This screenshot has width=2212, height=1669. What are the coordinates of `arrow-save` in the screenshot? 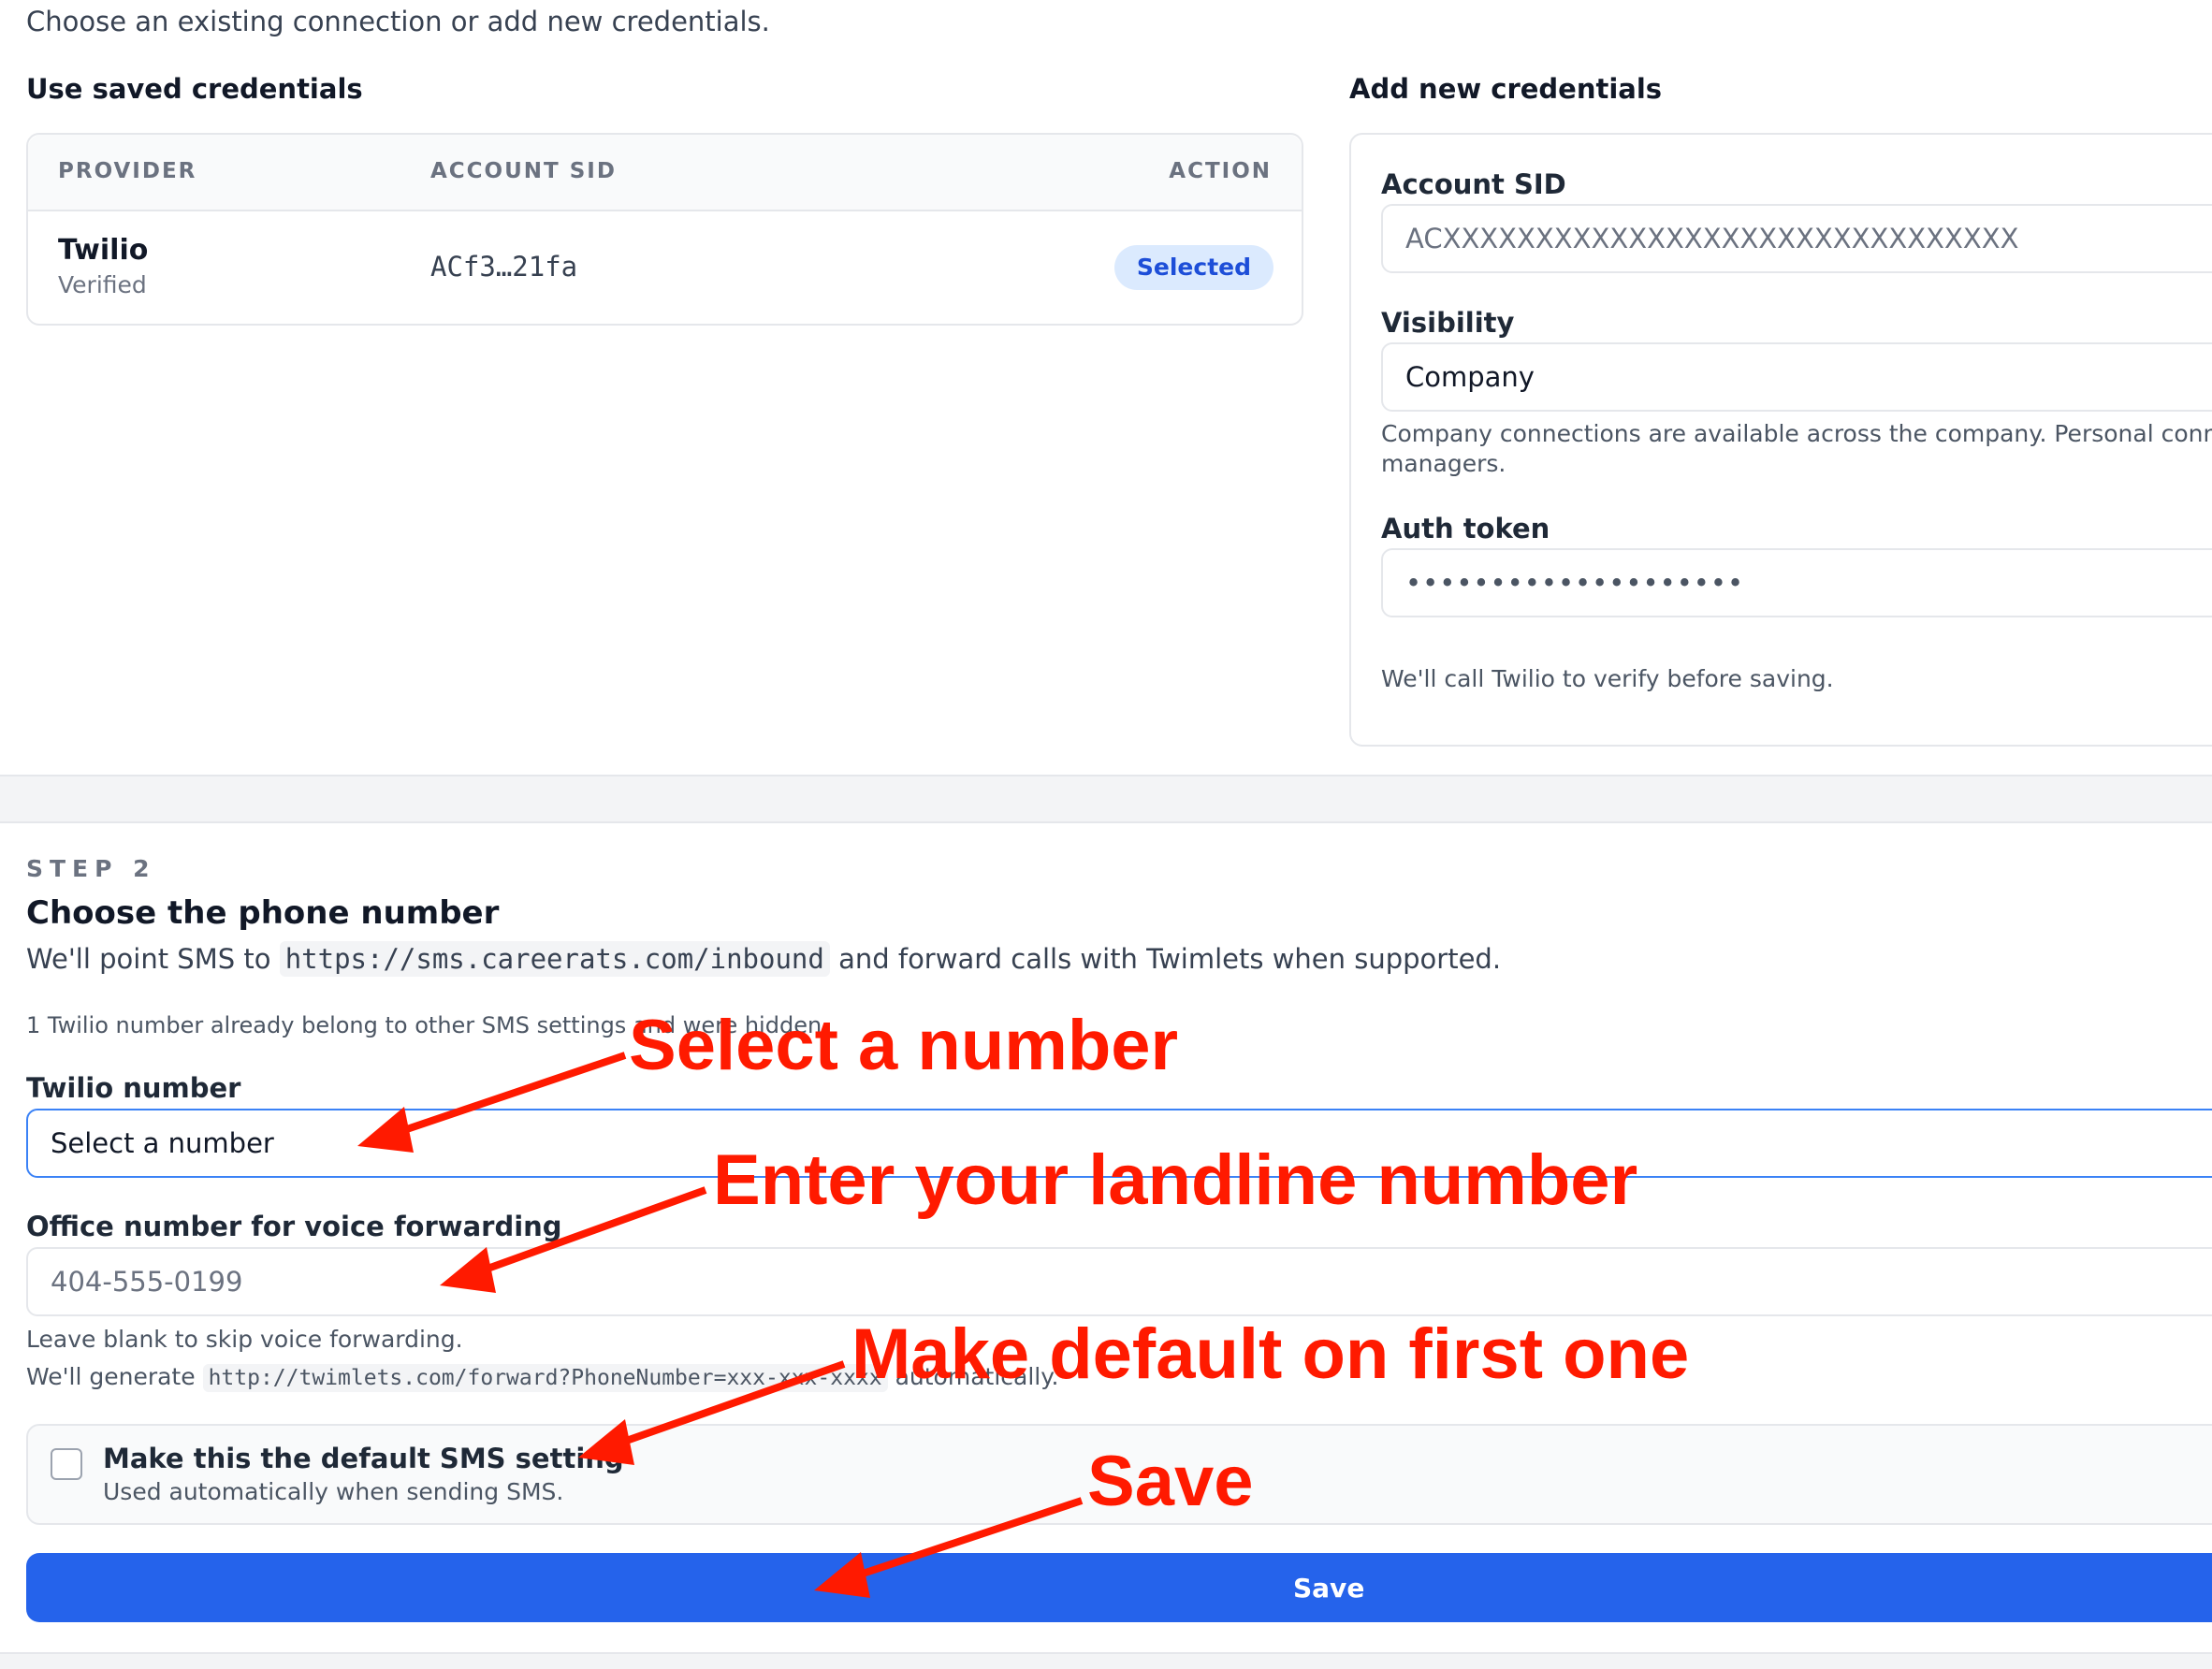 It's located at (967, 1539).